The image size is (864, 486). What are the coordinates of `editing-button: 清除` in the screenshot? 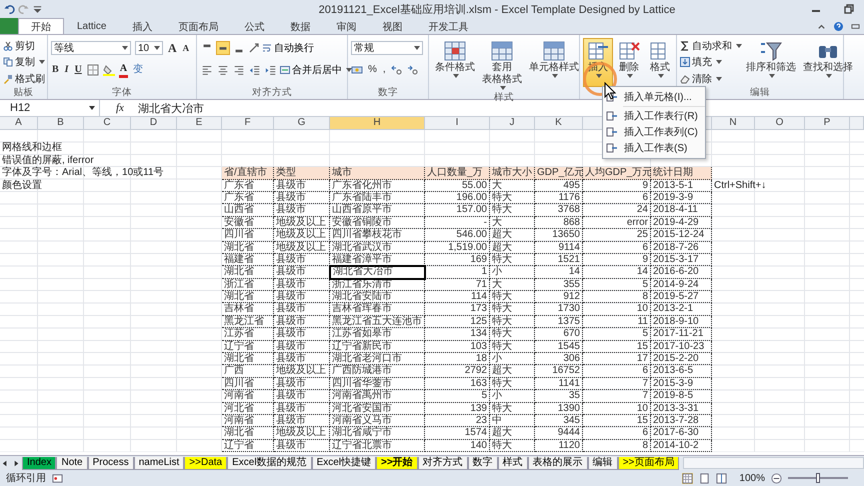 It's located at (711, 79).